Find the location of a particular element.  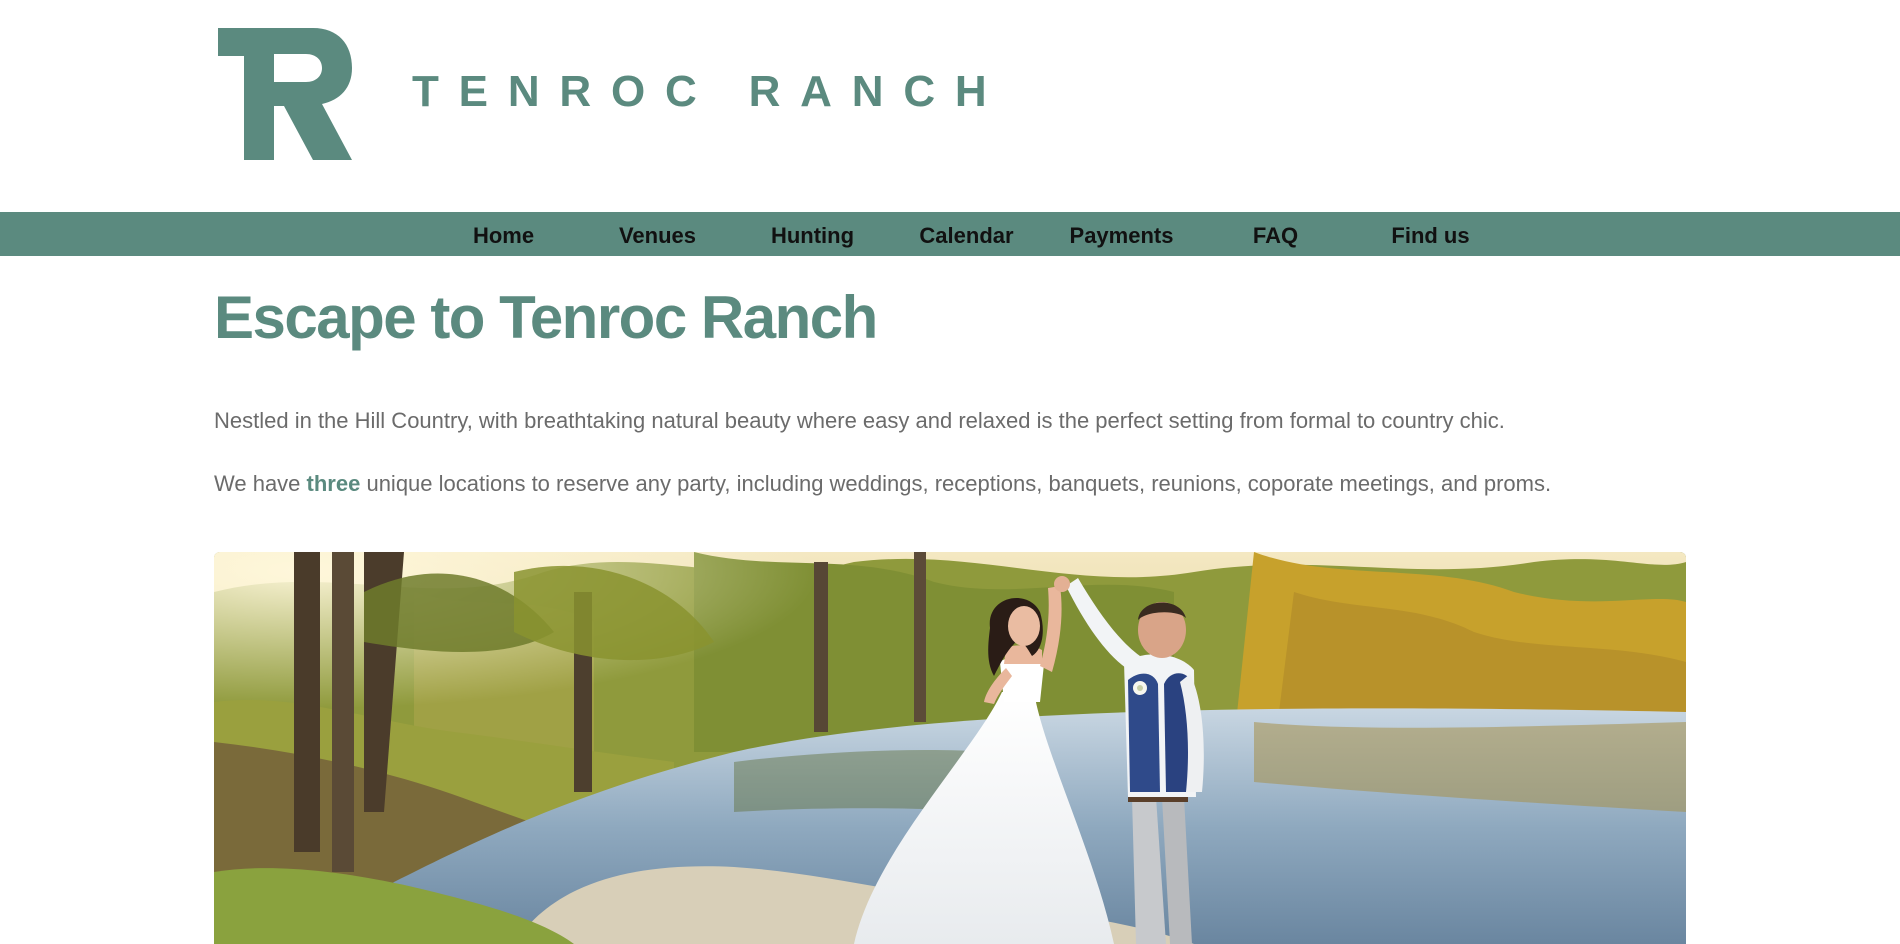

nav-find-us: Find us is located at coordinates (1430, 234).